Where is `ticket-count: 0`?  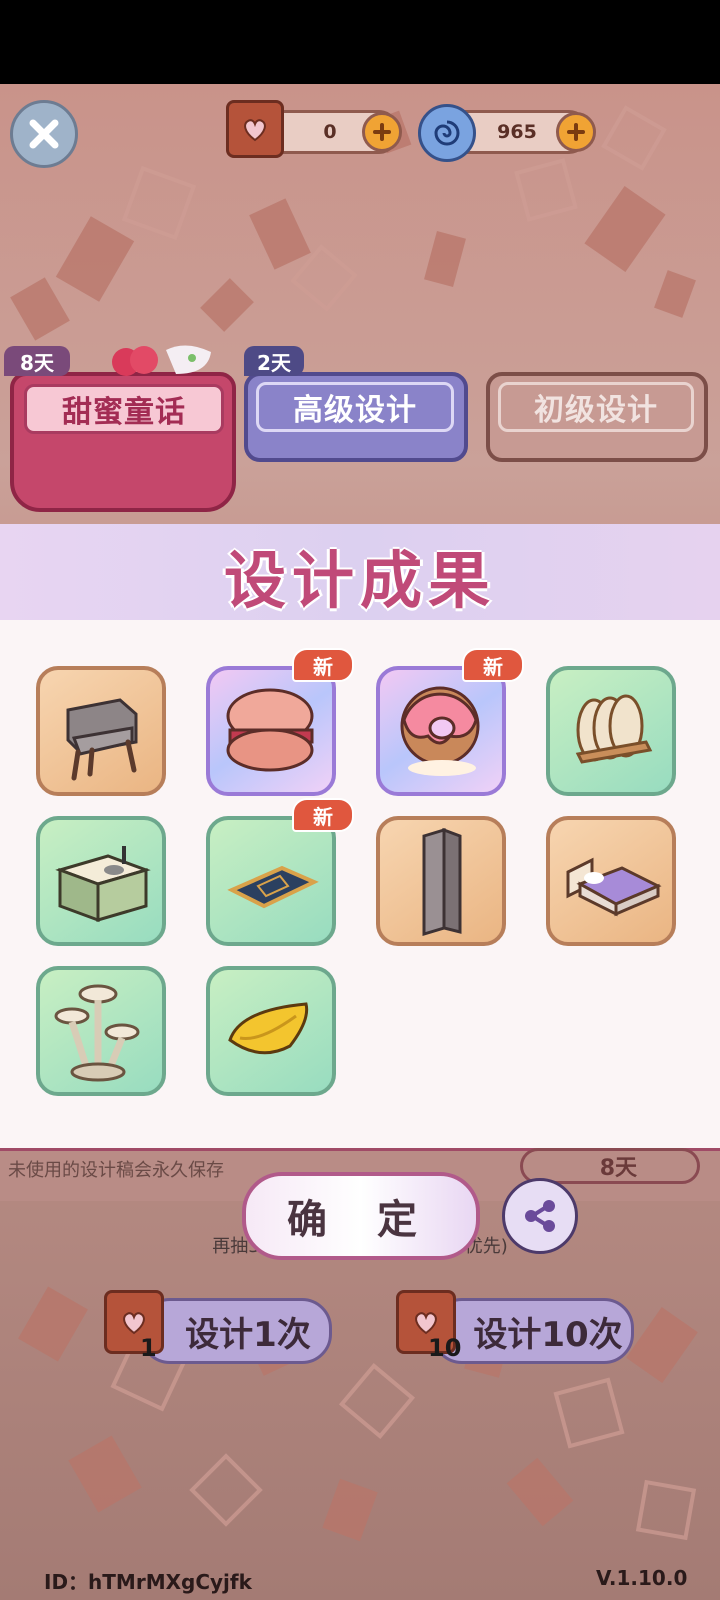
ticket-count: 0 is located at coordinates (330, 132).